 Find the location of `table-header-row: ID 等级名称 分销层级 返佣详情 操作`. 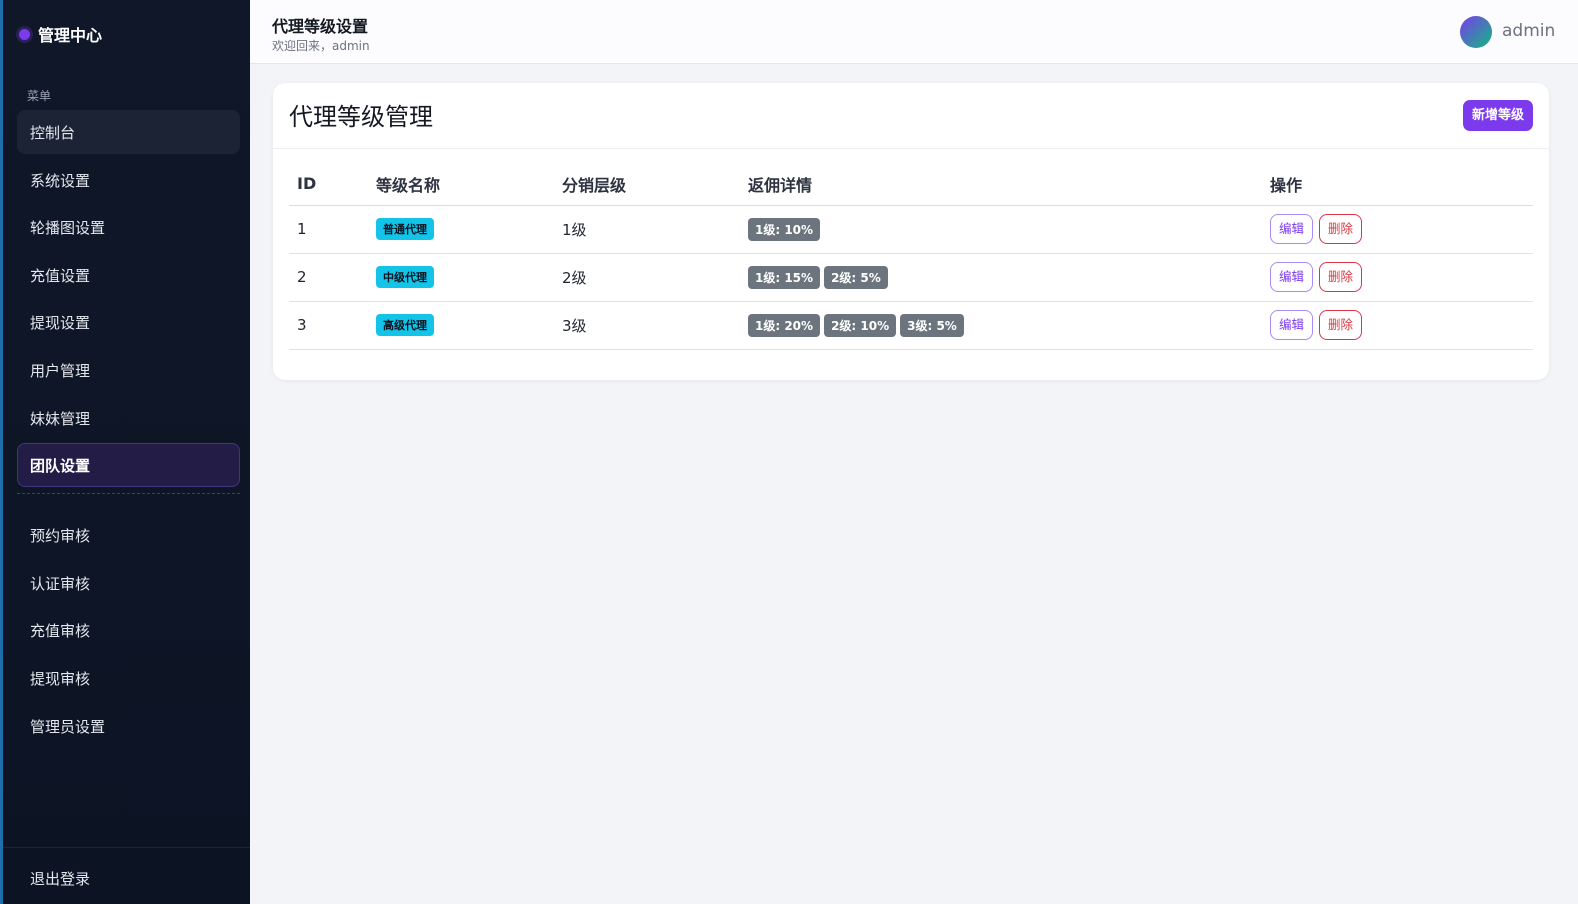

table-header-row: ID 等级名称 分销层级 返佣详情 操作 is located at coordinates (911, 184).